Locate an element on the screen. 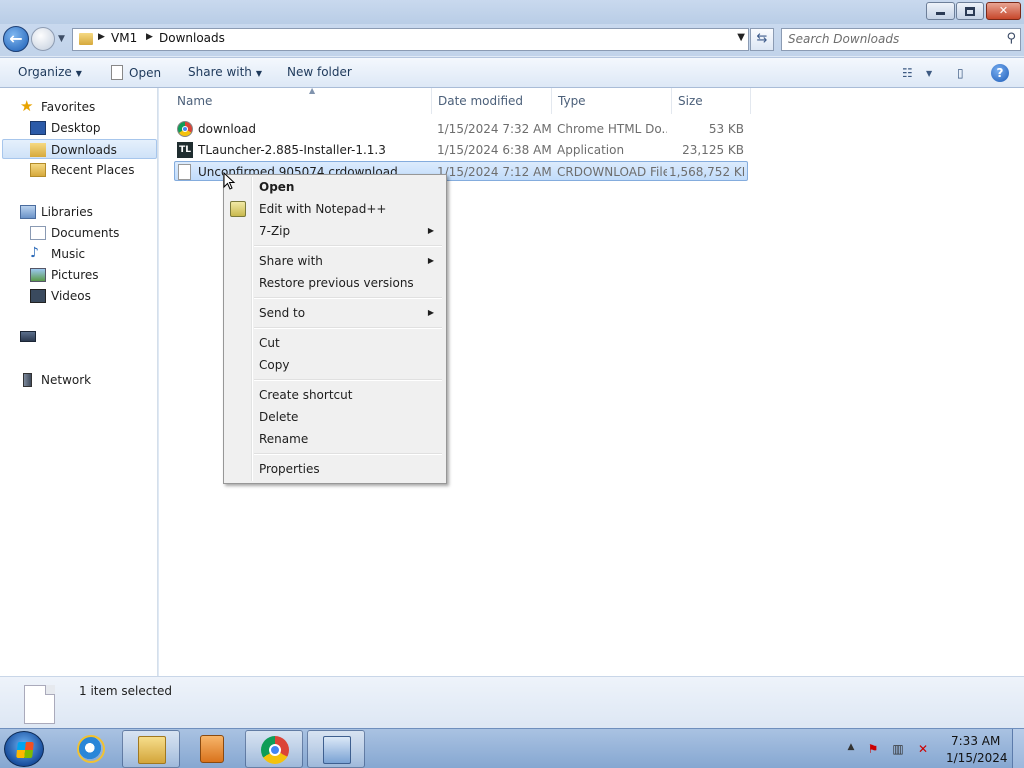  address-dropdown-icon: ▼ is located at coordinates (741, 37).